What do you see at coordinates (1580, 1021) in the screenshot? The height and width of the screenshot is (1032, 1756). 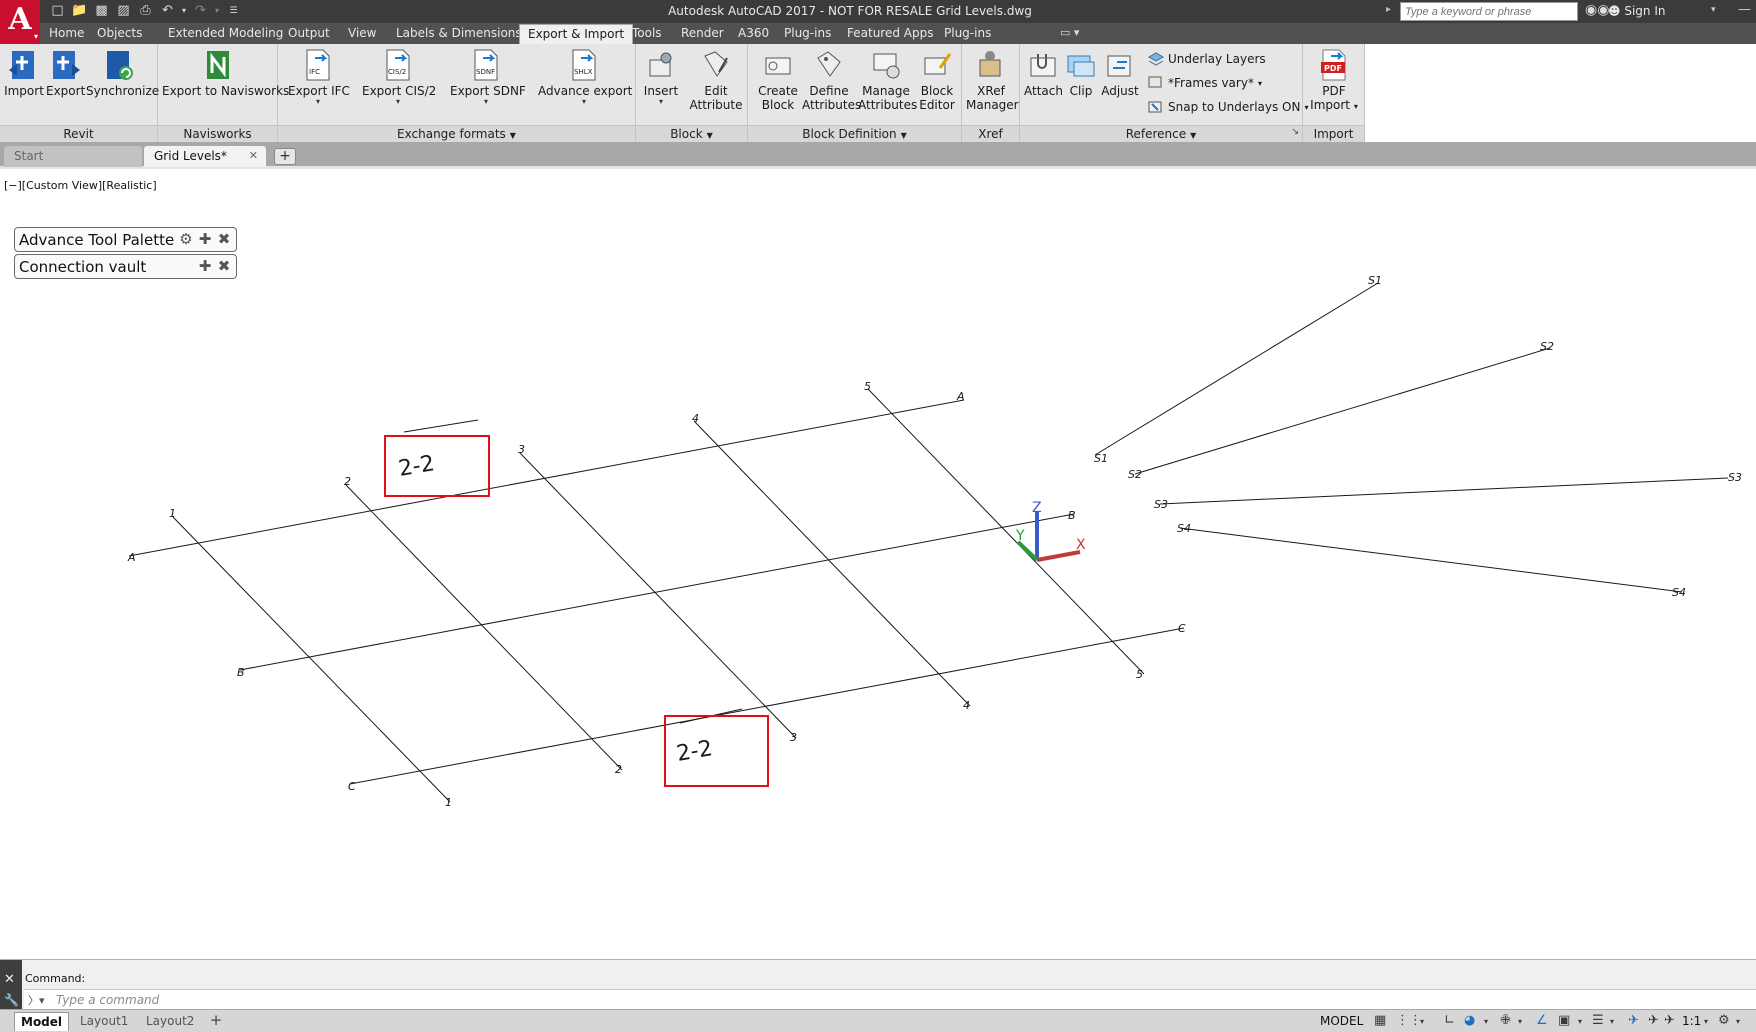 I see `object-snap-dropdown-icon: ▾` at bounding box center [1580, 1021].